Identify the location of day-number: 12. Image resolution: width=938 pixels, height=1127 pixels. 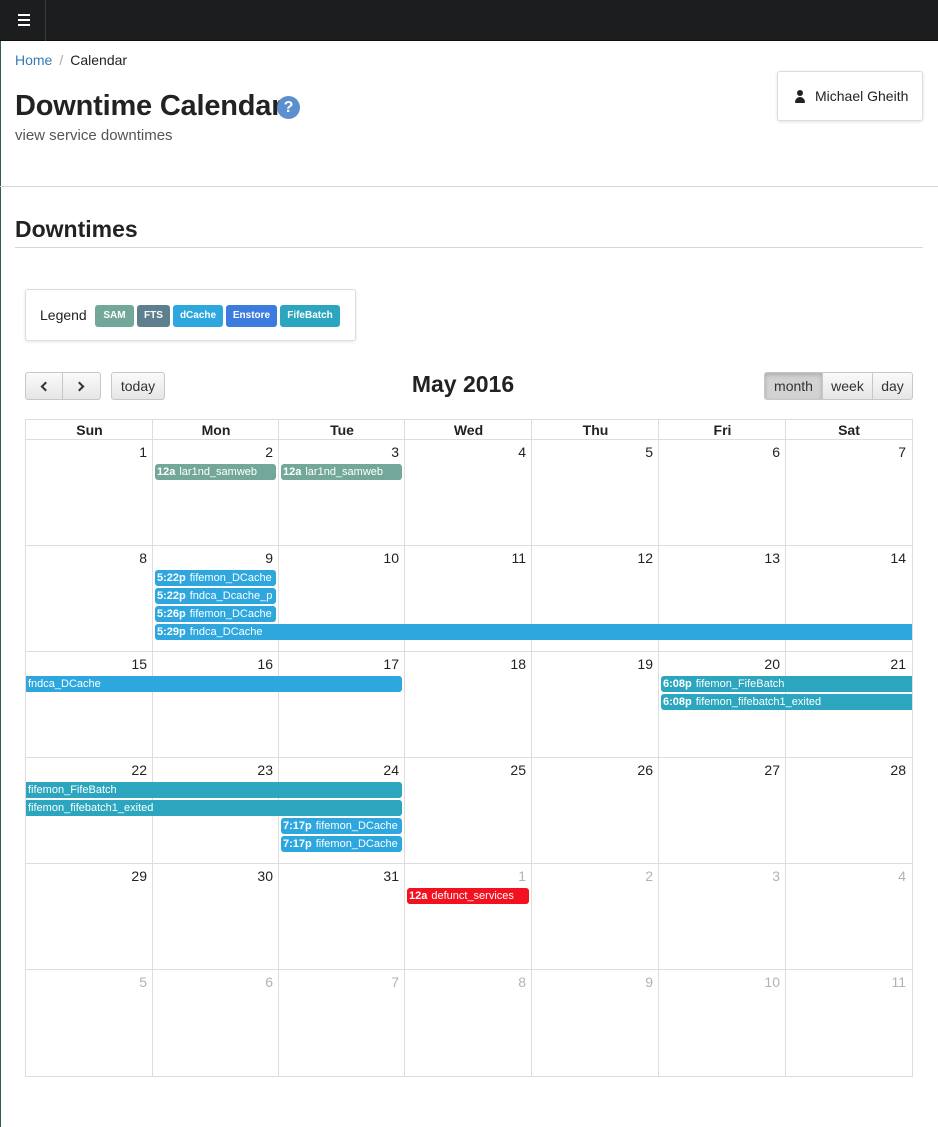
(645, 558).